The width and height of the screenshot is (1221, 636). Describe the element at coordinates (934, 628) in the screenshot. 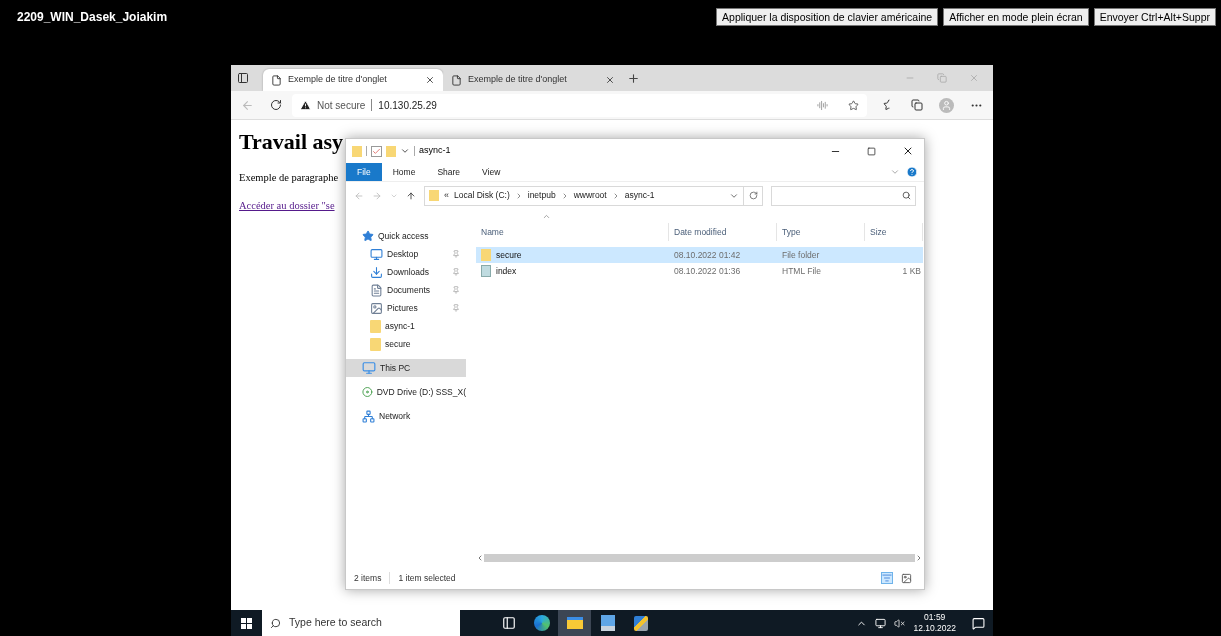

I see `clock-date: 12.10.2022` at that location.